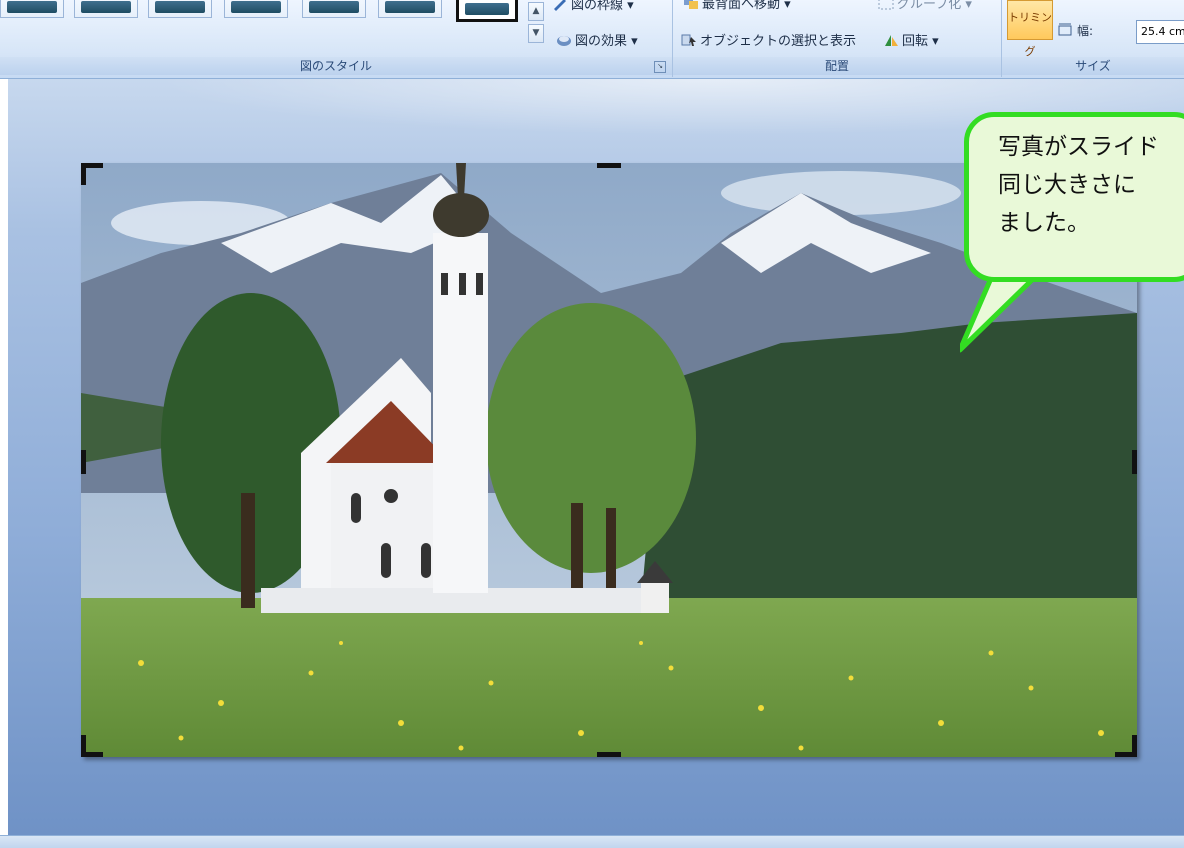 Image resolution: width=1184 pixels, height=848 pixels. I want to click on crop-button: トリミング, so click(1030, 29).